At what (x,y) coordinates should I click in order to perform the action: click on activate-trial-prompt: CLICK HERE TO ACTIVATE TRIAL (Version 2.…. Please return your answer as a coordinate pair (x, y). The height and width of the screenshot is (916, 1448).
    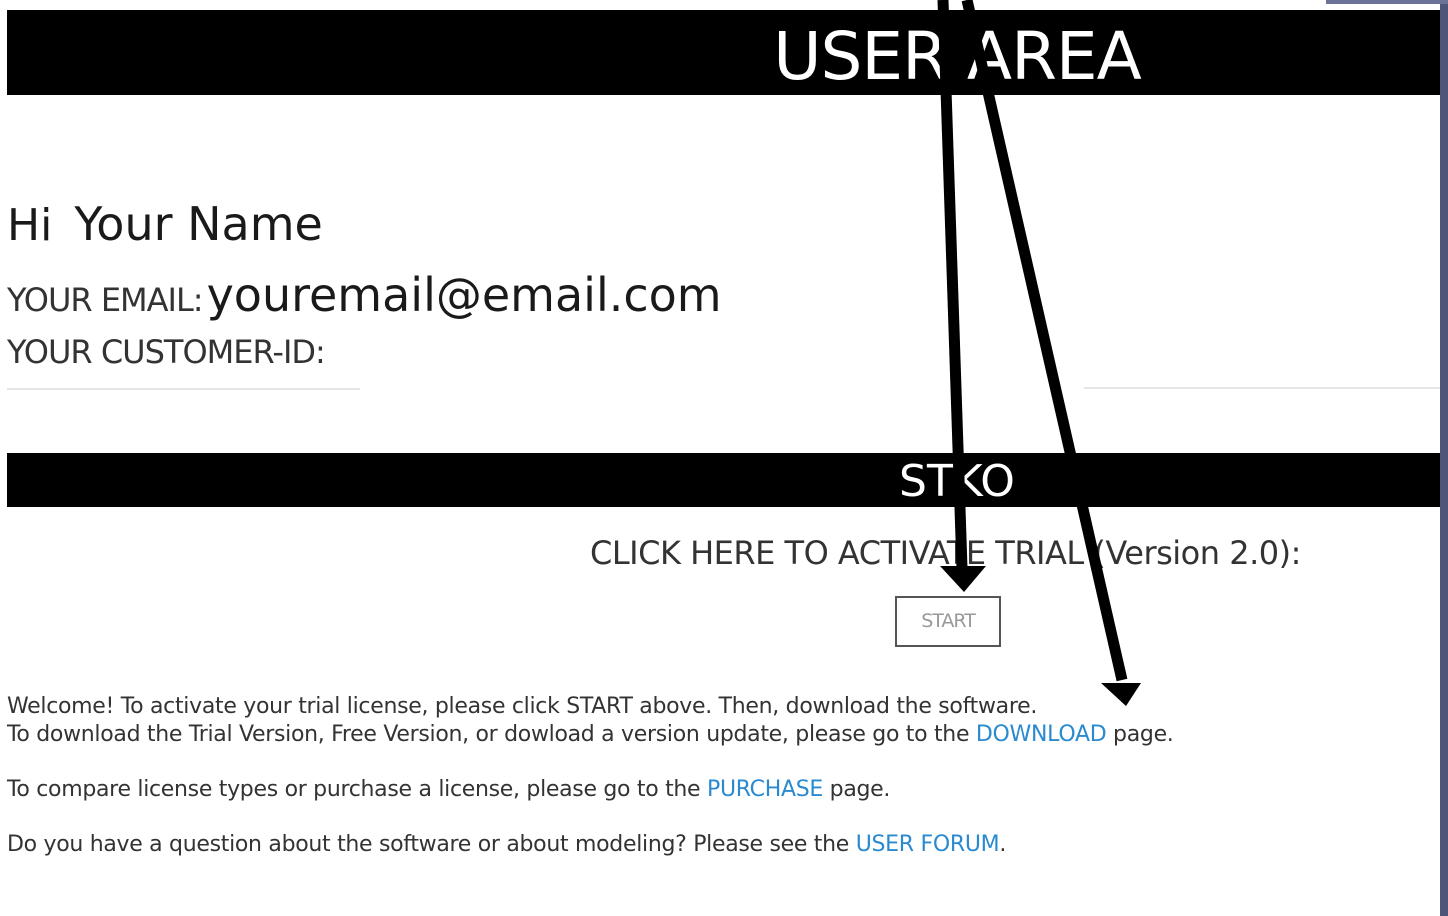
    Looking at the image, I should click on (945, 553).